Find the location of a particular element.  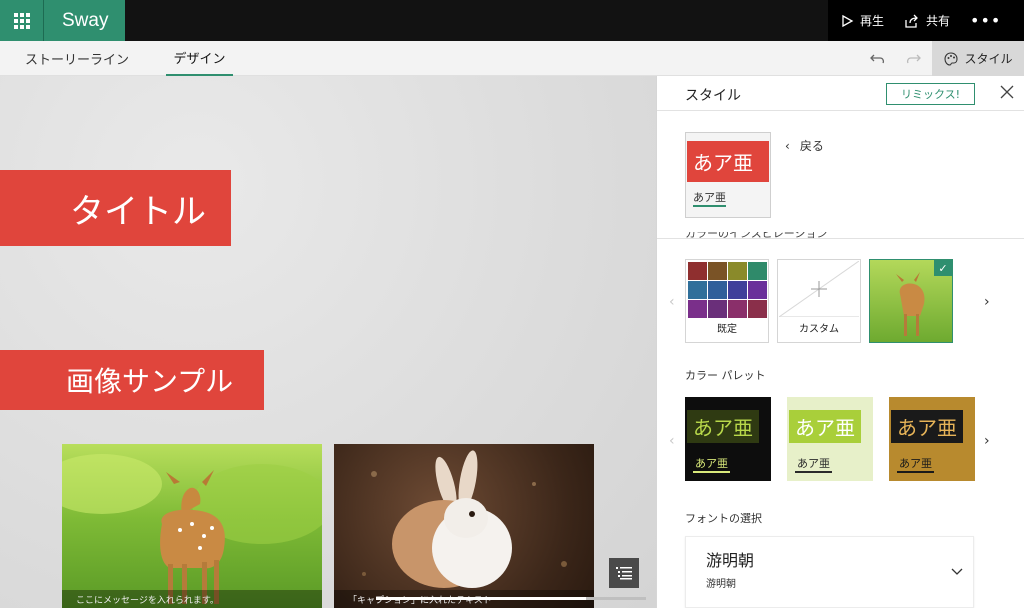

section-heading: 画像サンプル is located at coordinates (150, 381).